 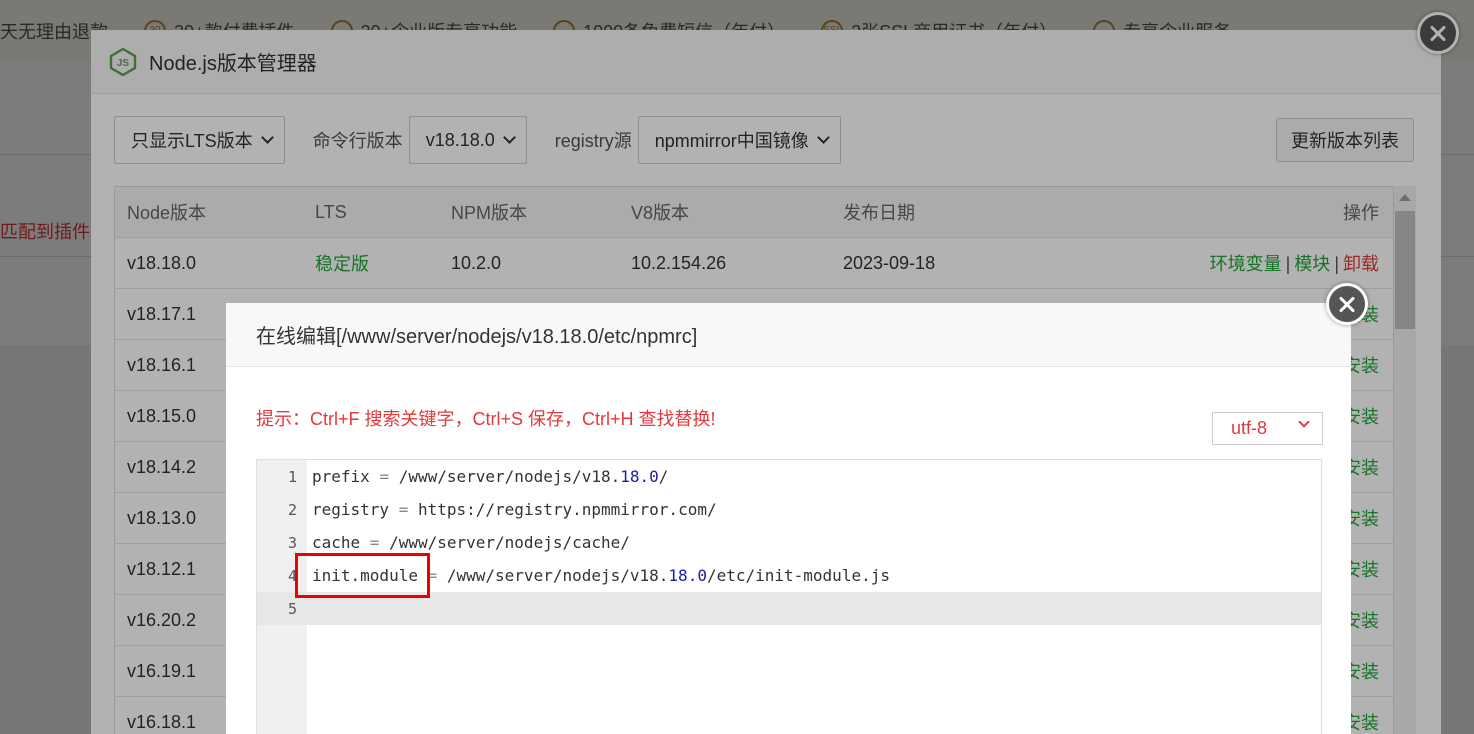 What do you see at coordinates (346, 476) in the screenshot?
I see `code-token: prefix` at bounding box center [346, 476].